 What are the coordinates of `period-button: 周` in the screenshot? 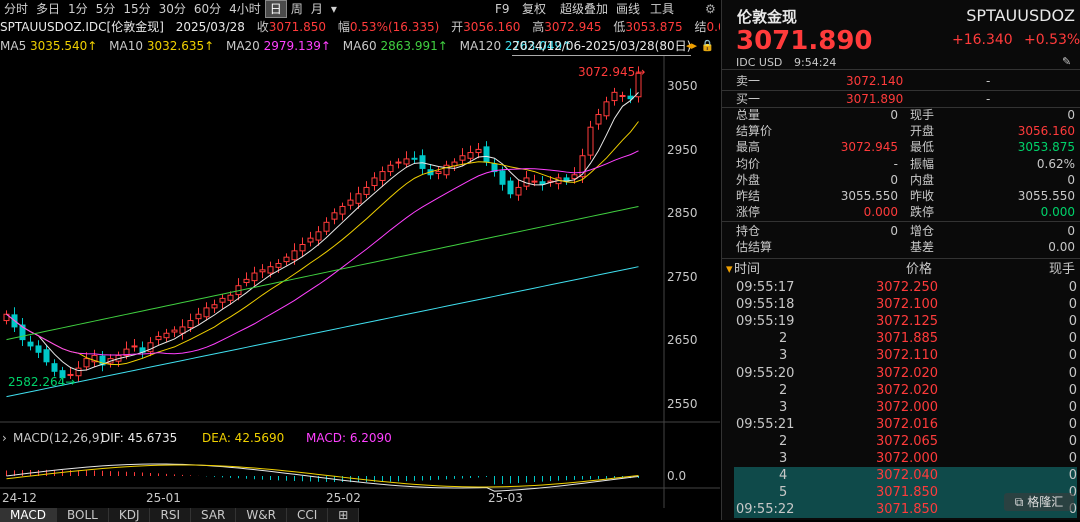 It's located at (297, 9).